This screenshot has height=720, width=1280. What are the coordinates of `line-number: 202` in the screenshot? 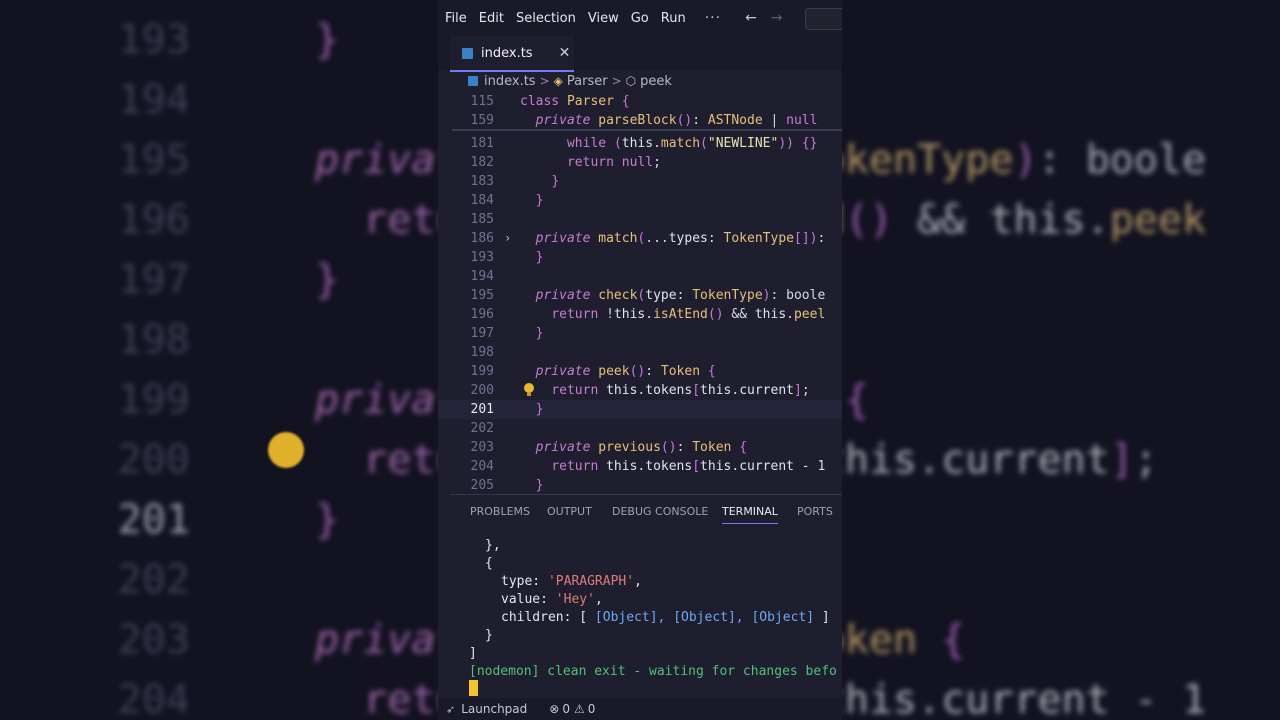 It's located at (482, 428).